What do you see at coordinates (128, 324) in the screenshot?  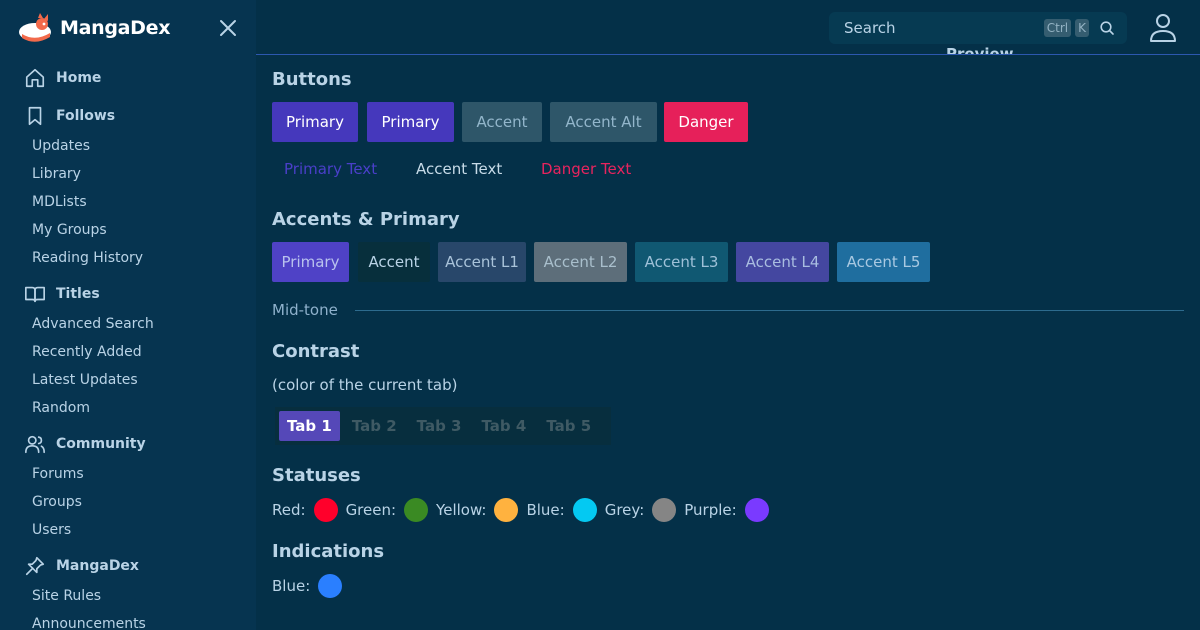 I see `sidebar-item-advanced-search: Advanced Search` at bounding box center [128, 324].